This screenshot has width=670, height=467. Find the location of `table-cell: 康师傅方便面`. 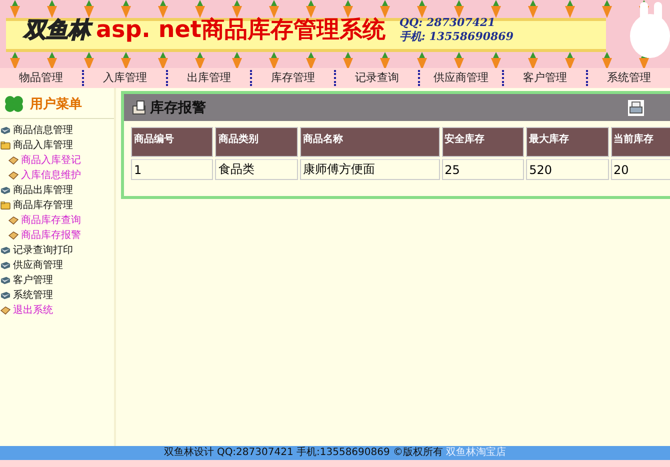

table-cell: 康师傅方便面 is located at coordinates (370, 169).